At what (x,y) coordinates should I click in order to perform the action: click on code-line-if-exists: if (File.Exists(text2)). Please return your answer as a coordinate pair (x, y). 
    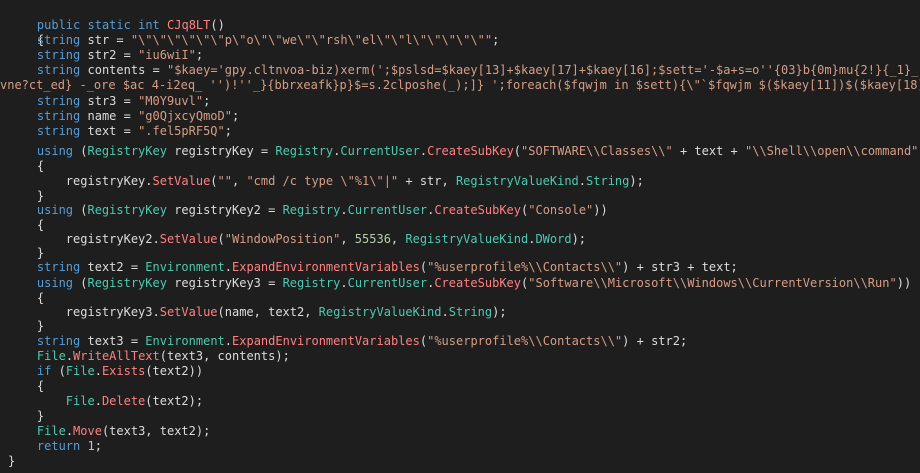
    Looking at the image, I should click on (105, 371).